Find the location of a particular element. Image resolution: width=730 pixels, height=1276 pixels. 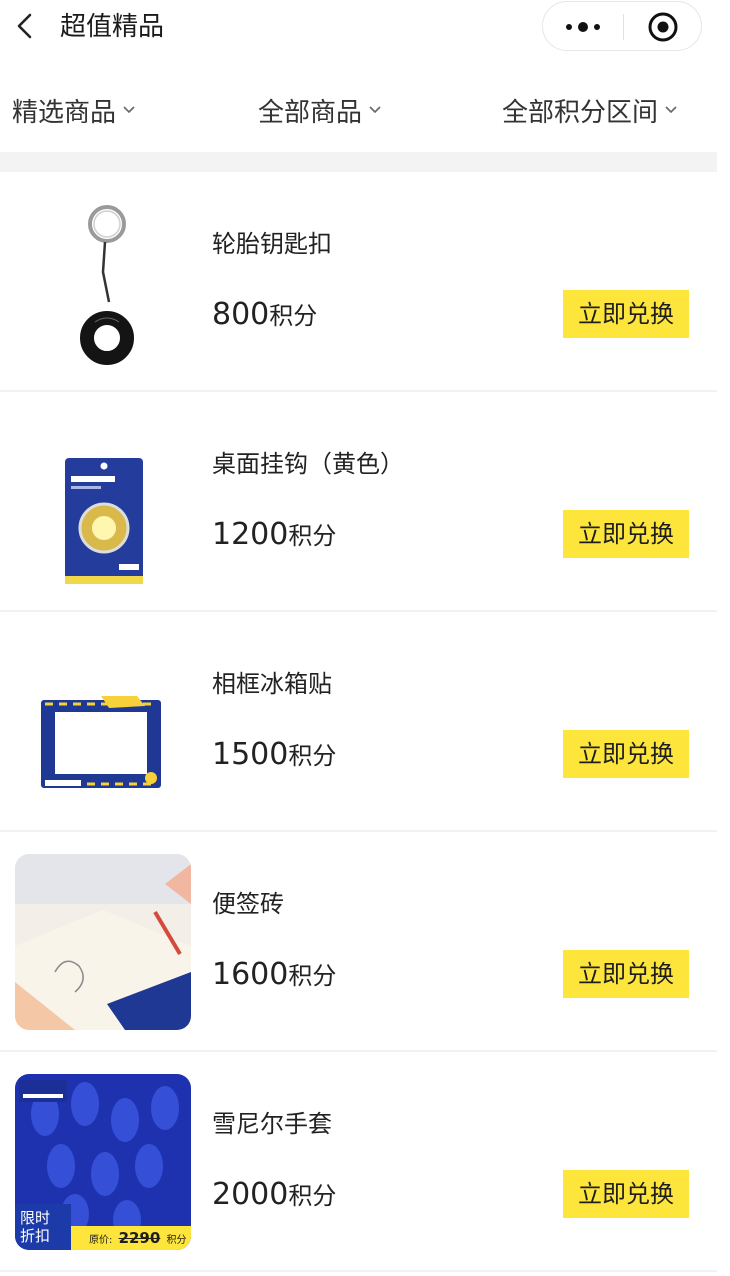

more-button is located at coordinates (583, 26).